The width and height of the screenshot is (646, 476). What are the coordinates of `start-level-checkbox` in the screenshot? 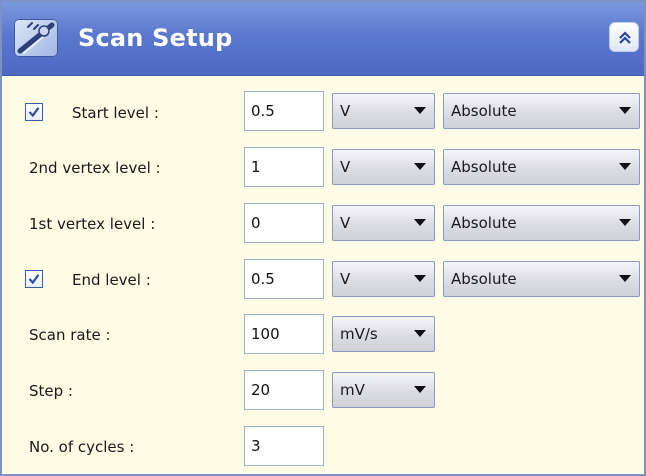 It's located at (34, 112).